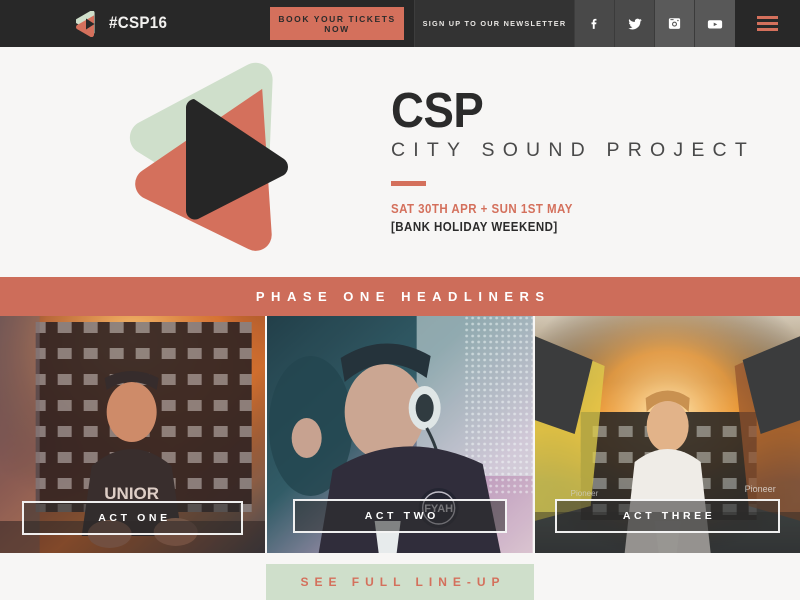 The image size is (800, 600). Describe the element at coordinates (494, 23) in the screenshot. I see `newsletter-signup-link: SIGN UP TO OUR NEWSLETTER` at that location.